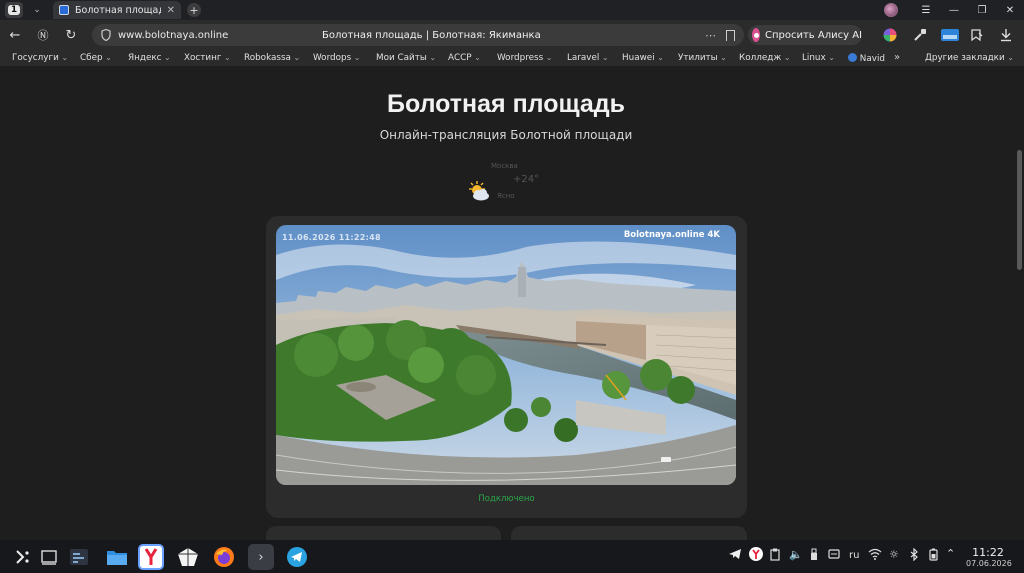  What do you see at coordinates (1010, 10) in the screenshot?
I see `close-window-icon: ✕` at bounding box center [1010, 10].